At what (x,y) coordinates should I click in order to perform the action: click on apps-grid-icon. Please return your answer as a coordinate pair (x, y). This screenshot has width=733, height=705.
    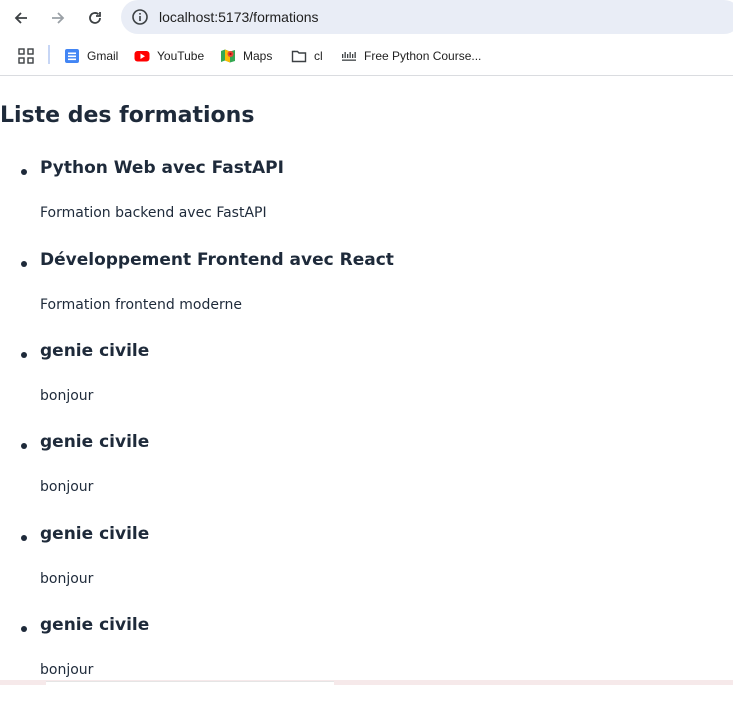
    Looking at the image, I should click on (26, 56).